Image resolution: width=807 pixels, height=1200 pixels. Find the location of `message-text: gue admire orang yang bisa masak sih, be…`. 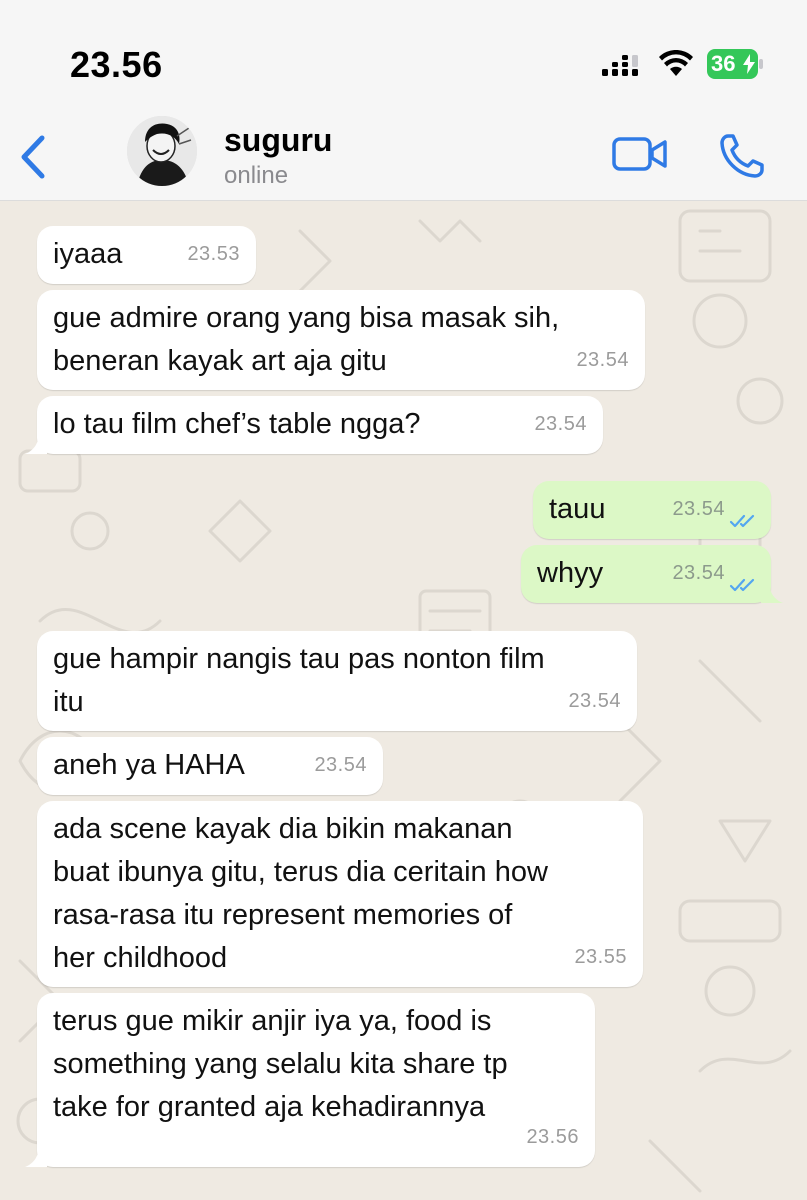

message-text: gue admire orang yang bisa masak sih, be… is located at coordinates (306, 339).